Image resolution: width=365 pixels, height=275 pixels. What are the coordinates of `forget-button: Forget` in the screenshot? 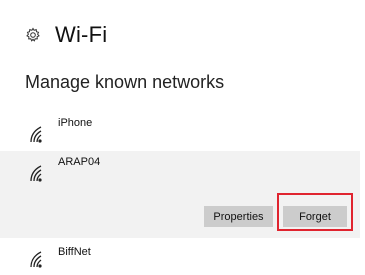 It's located at (315, 216).